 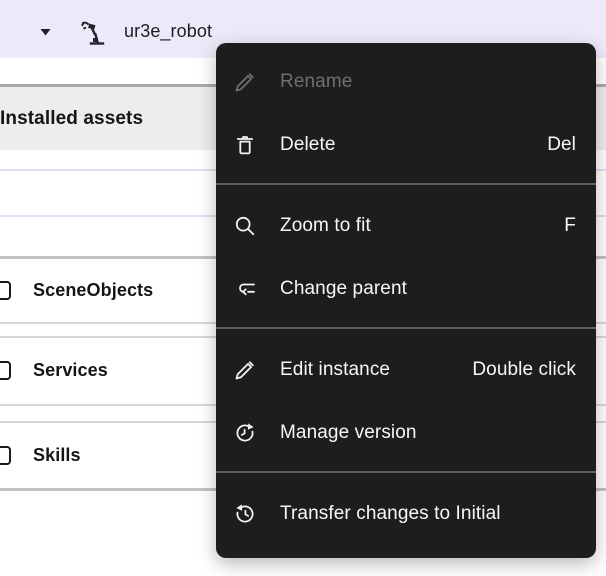 I want to click on asset-row-label: Services, so click(x=70, y=369).